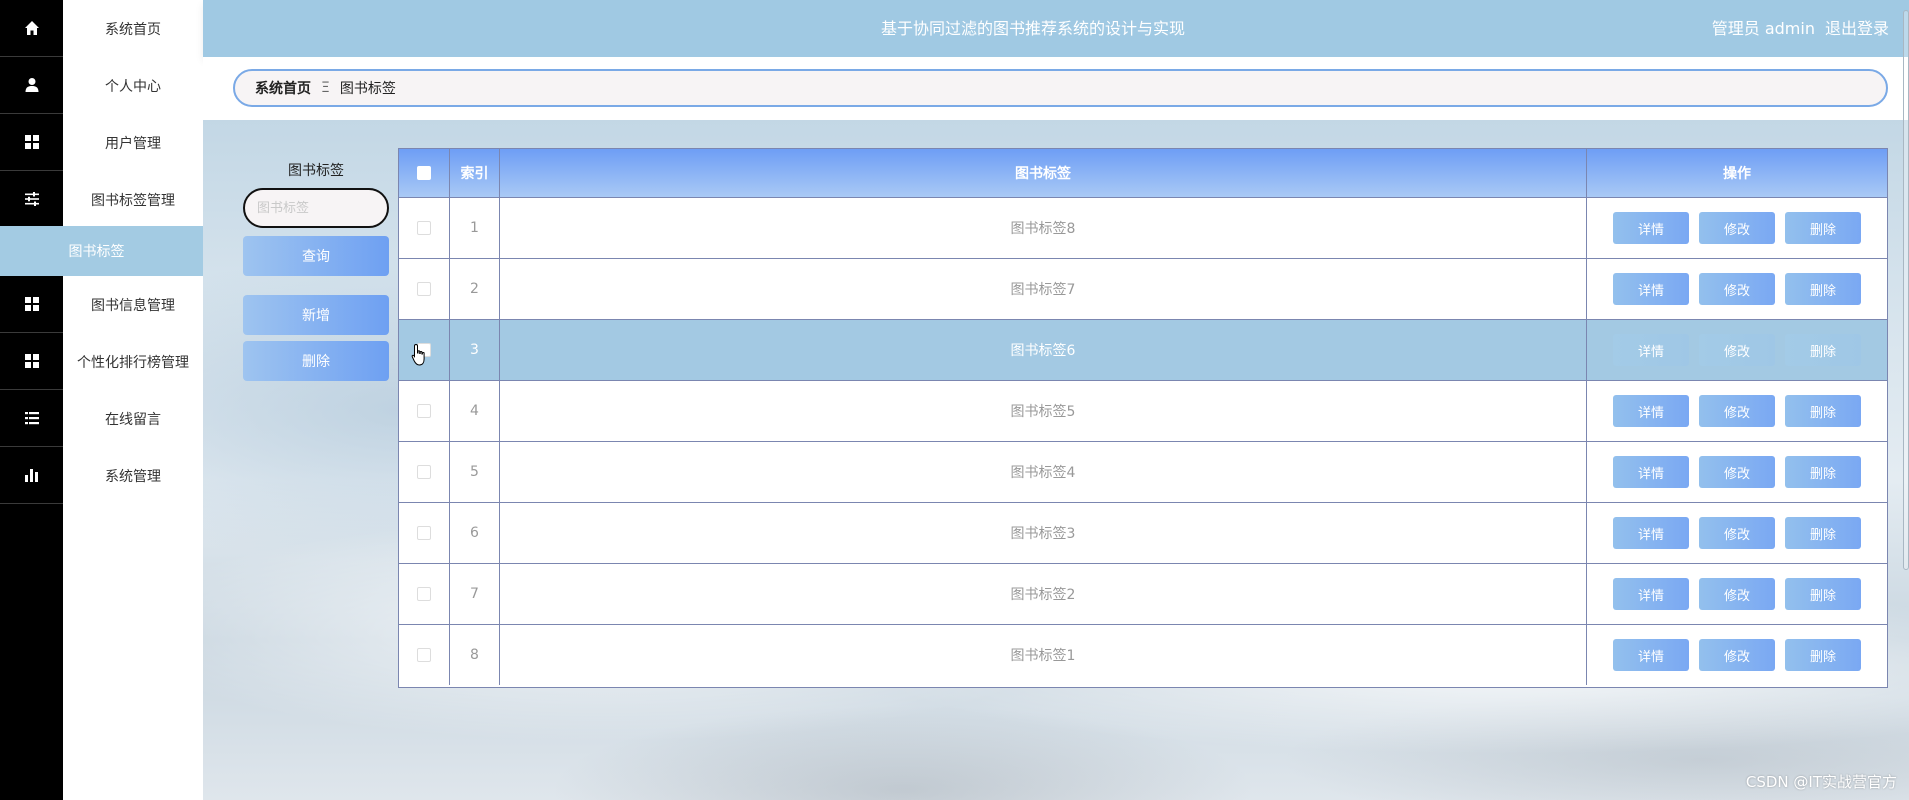  What do you see at coordinates (1056, 28) in the screenshot?
I see `top-header: 基于协同过滤的图书推荐系统的设计与实现 管理员 admin 退出登录` at bounding box center [1056, 28].